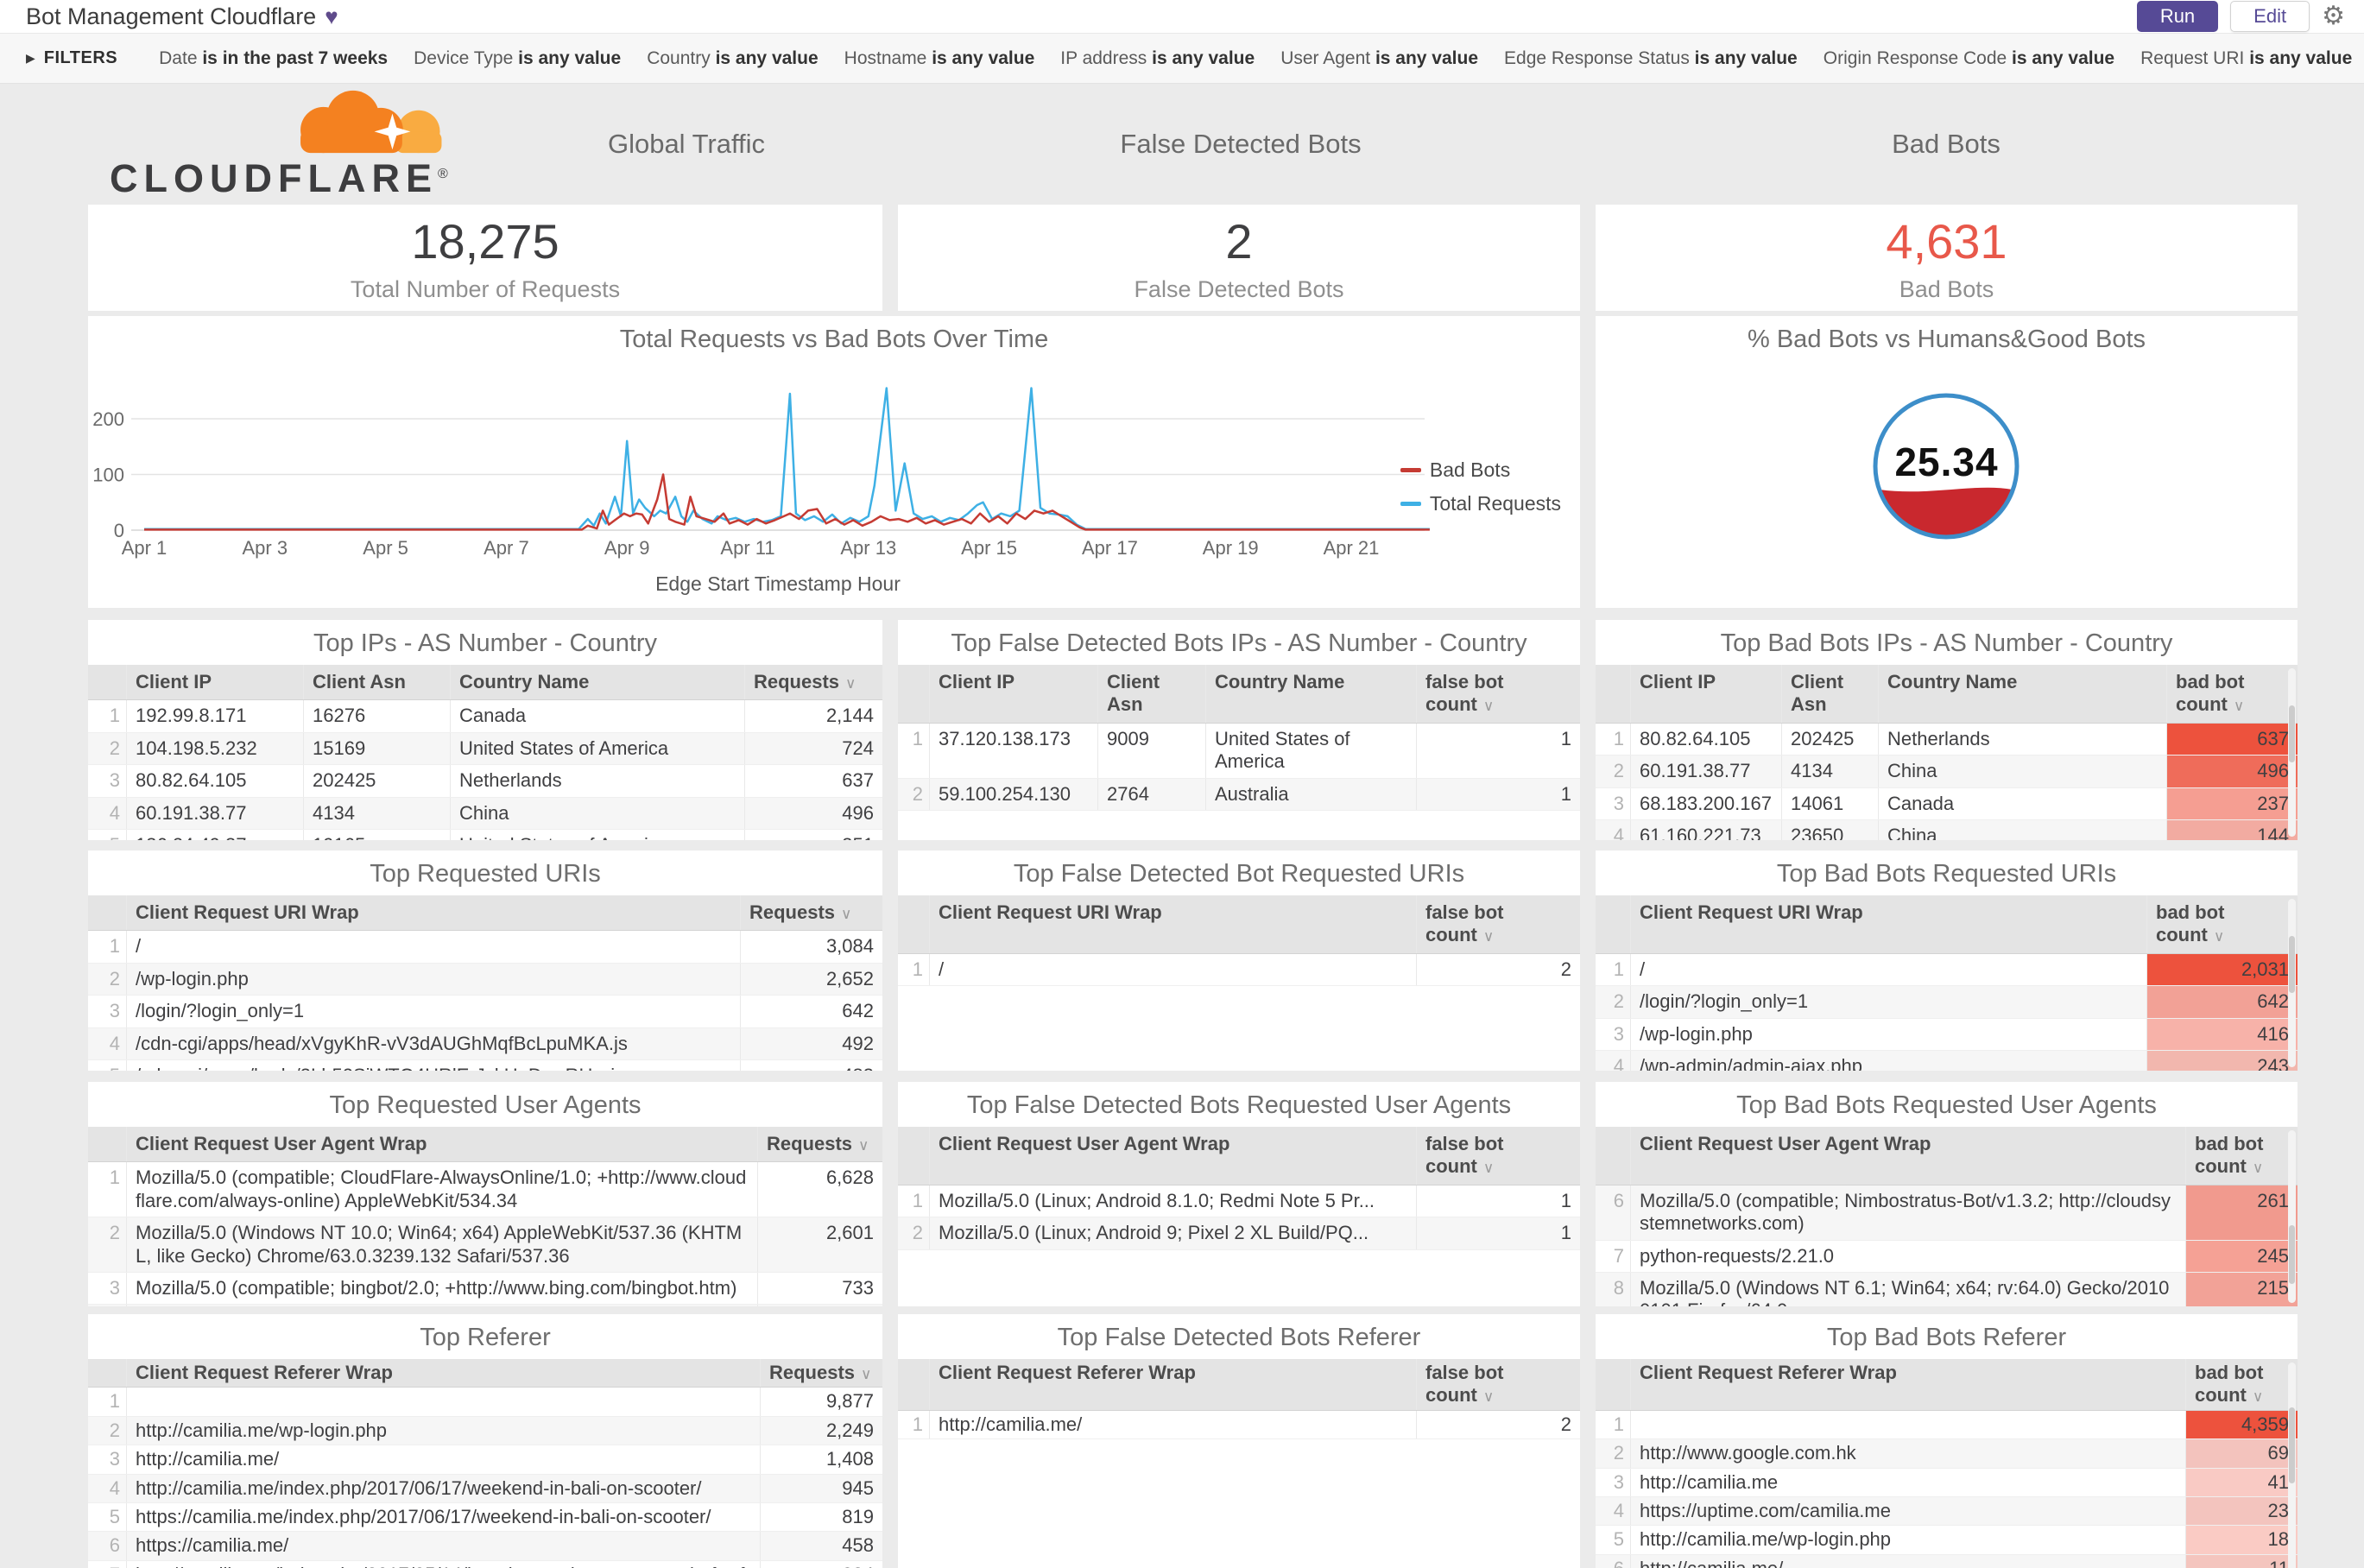  Describe the element at coordinates (821, 1430) in the screenshot. I see `cell-count: 2,249` at that location.